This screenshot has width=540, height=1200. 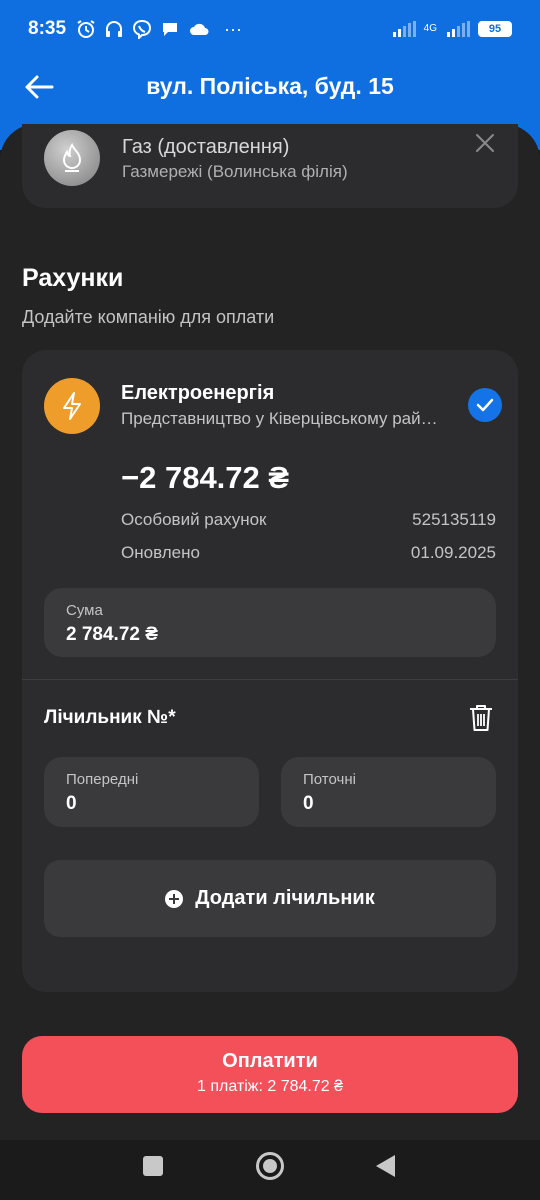 I want to click on chat-icon, so click(x=170, y=29).